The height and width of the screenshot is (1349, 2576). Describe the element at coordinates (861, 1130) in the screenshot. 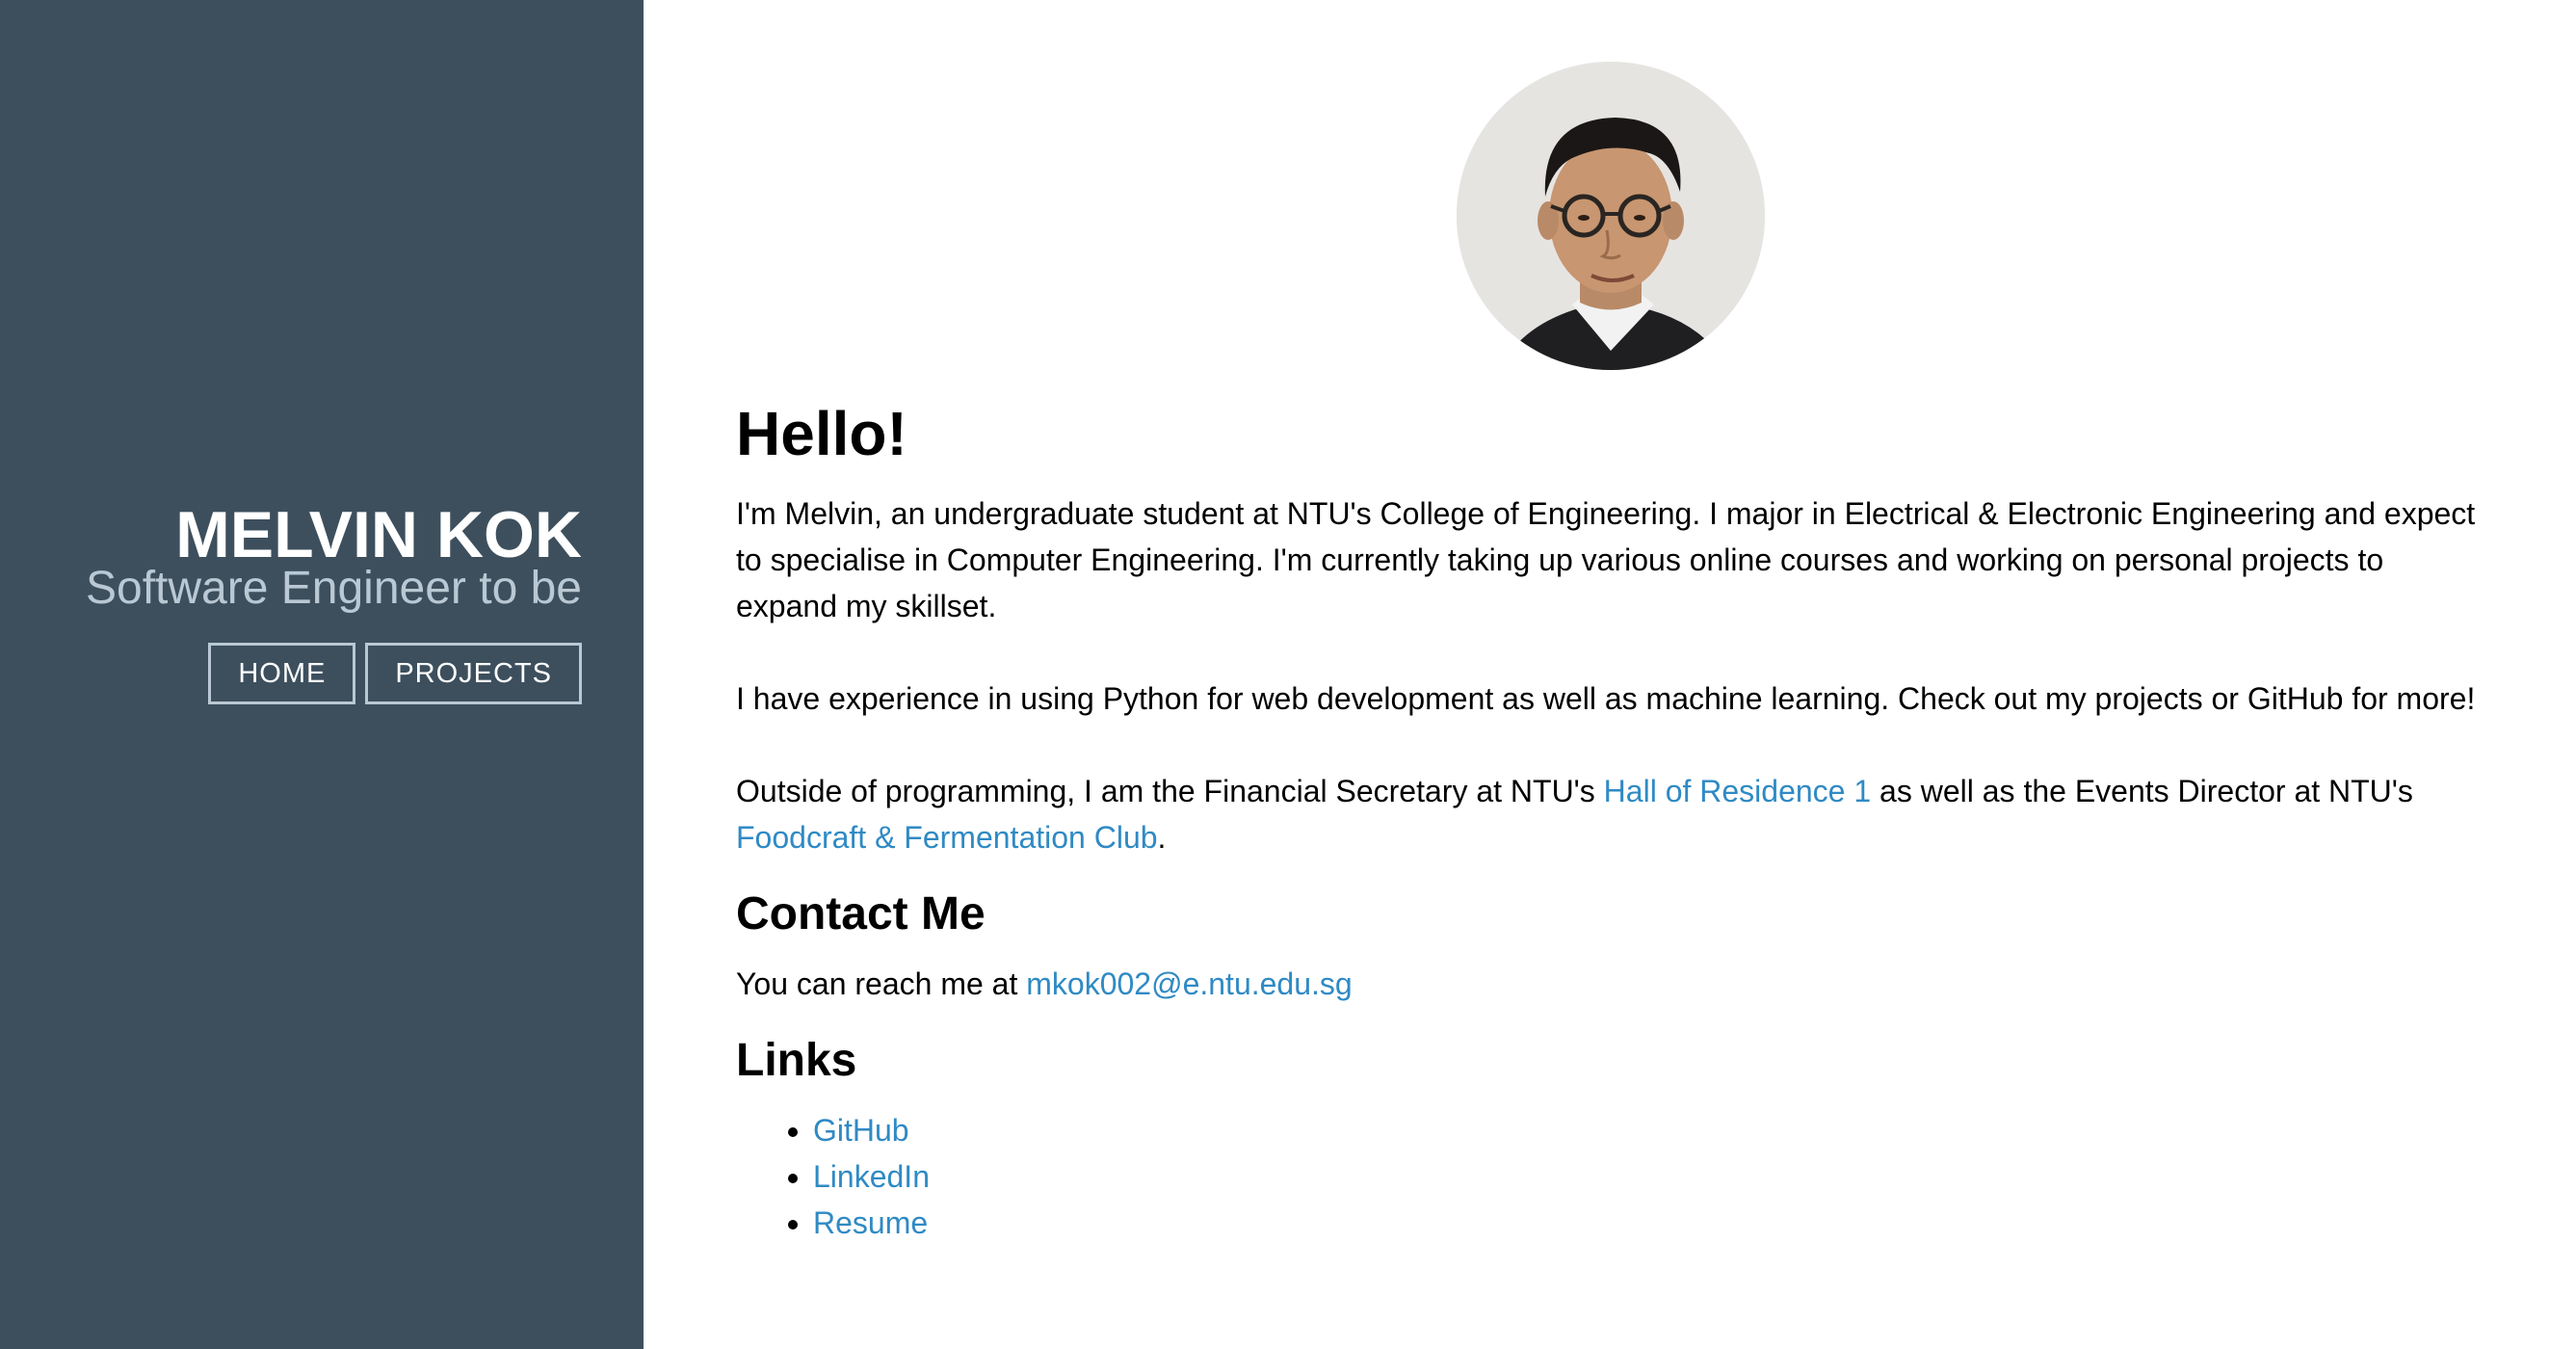

I see `github-link: GitHub` at that location.